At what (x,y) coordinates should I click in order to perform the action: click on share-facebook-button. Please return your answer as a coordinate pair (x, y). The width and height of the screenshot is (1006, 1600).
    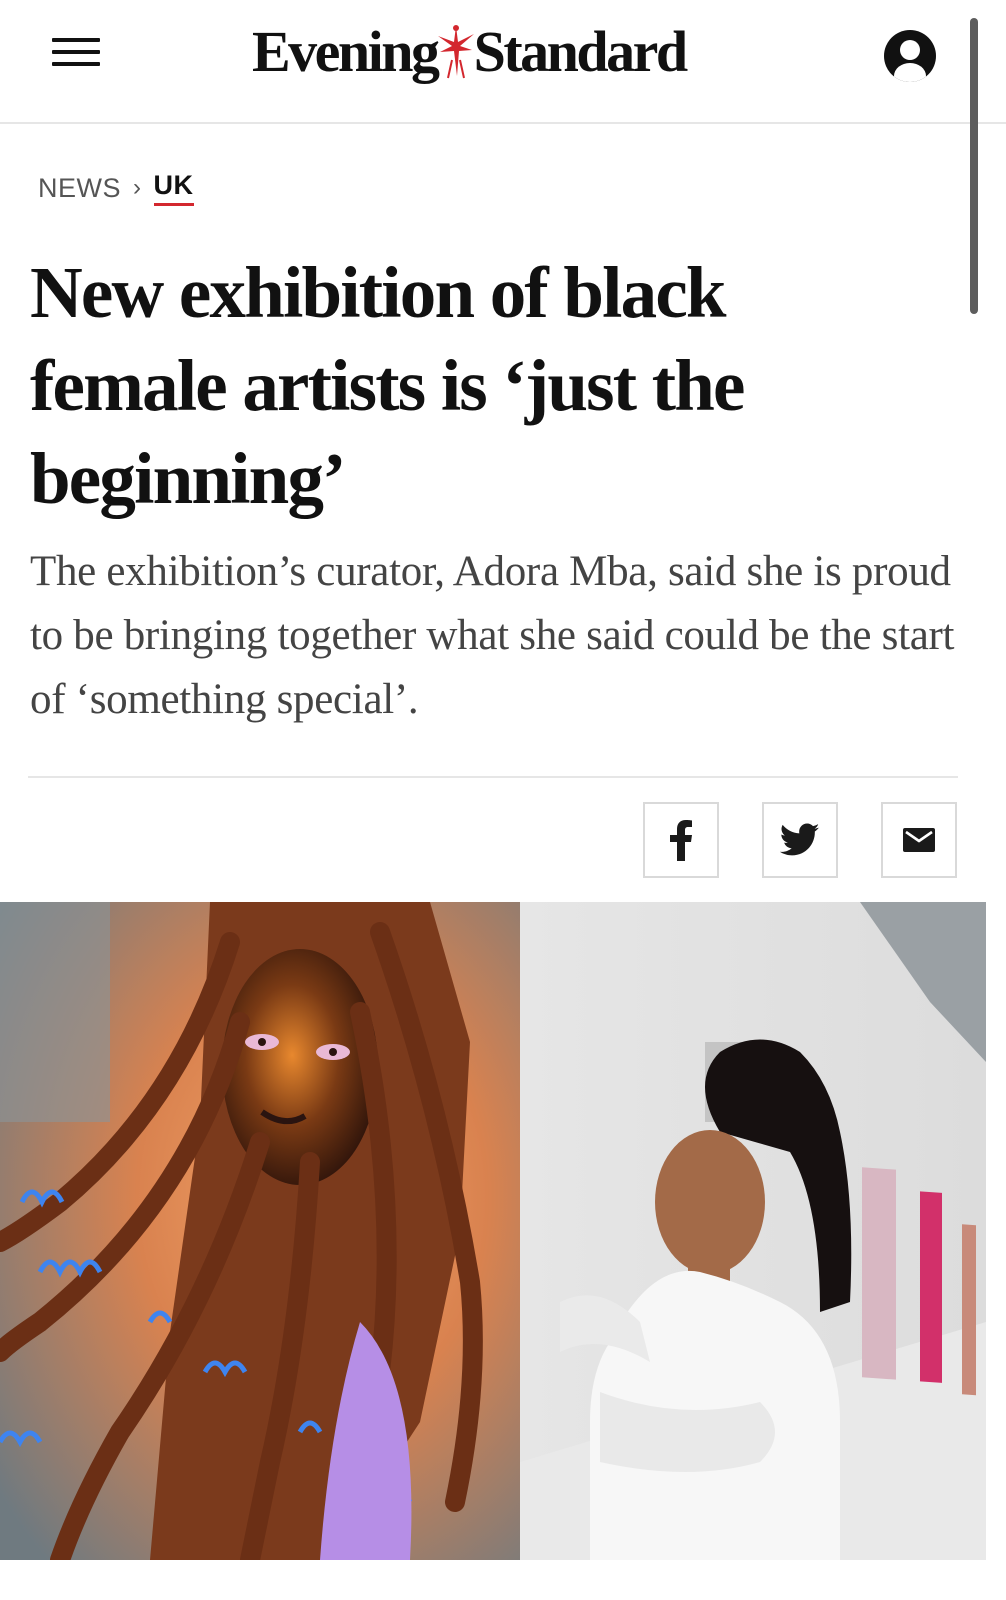
    Looking at the image, I should click on (681, 840).